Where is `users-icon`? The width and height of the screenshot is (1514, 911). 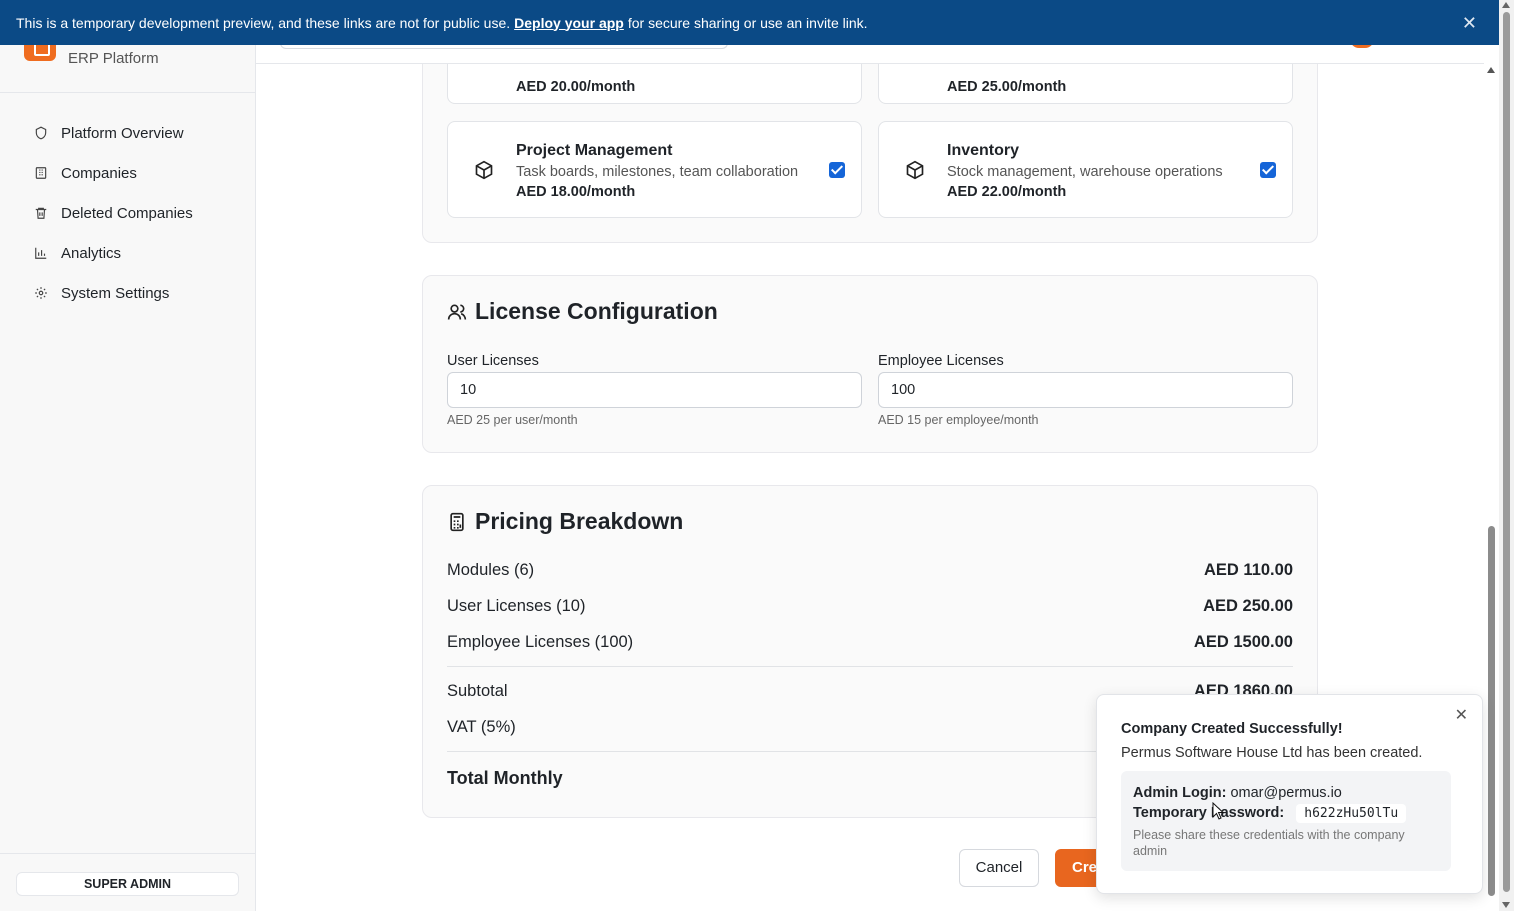 users-icon is located at coordinates (457, 312).